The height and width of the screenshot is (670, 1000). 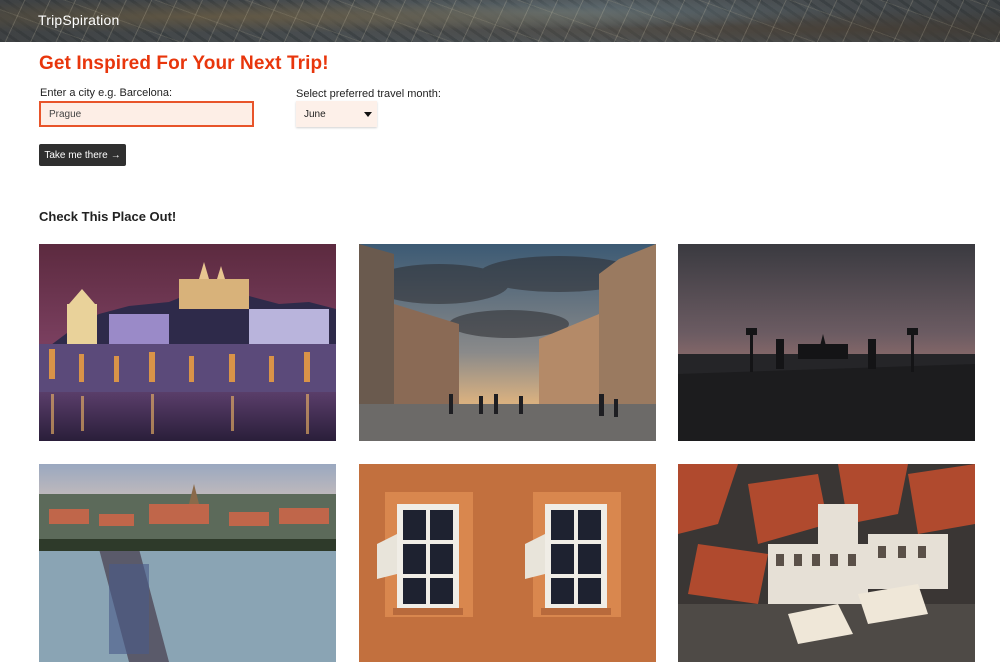 What do you see at coordinates (368, 94) in the screenshot?
I see `month-label: Select preferred travel month:` at bounding box center [368, 94].